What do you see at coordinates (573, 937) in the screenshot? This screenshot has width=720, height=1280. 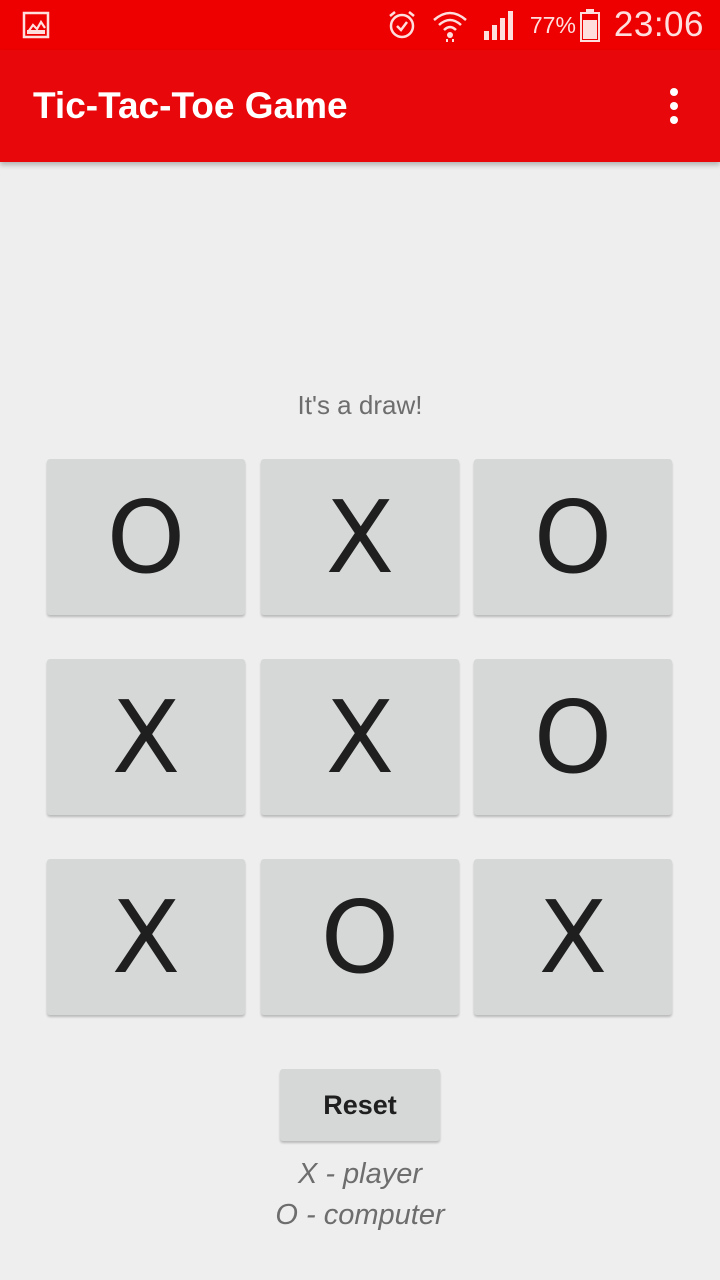 I see `board-cell-r3-c3: X` at bounding box center [573, 937].